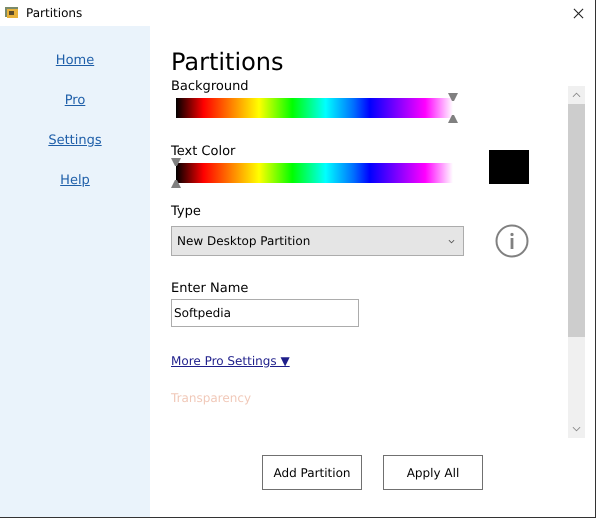  I want to click on scrollbar, so click(576, 262).